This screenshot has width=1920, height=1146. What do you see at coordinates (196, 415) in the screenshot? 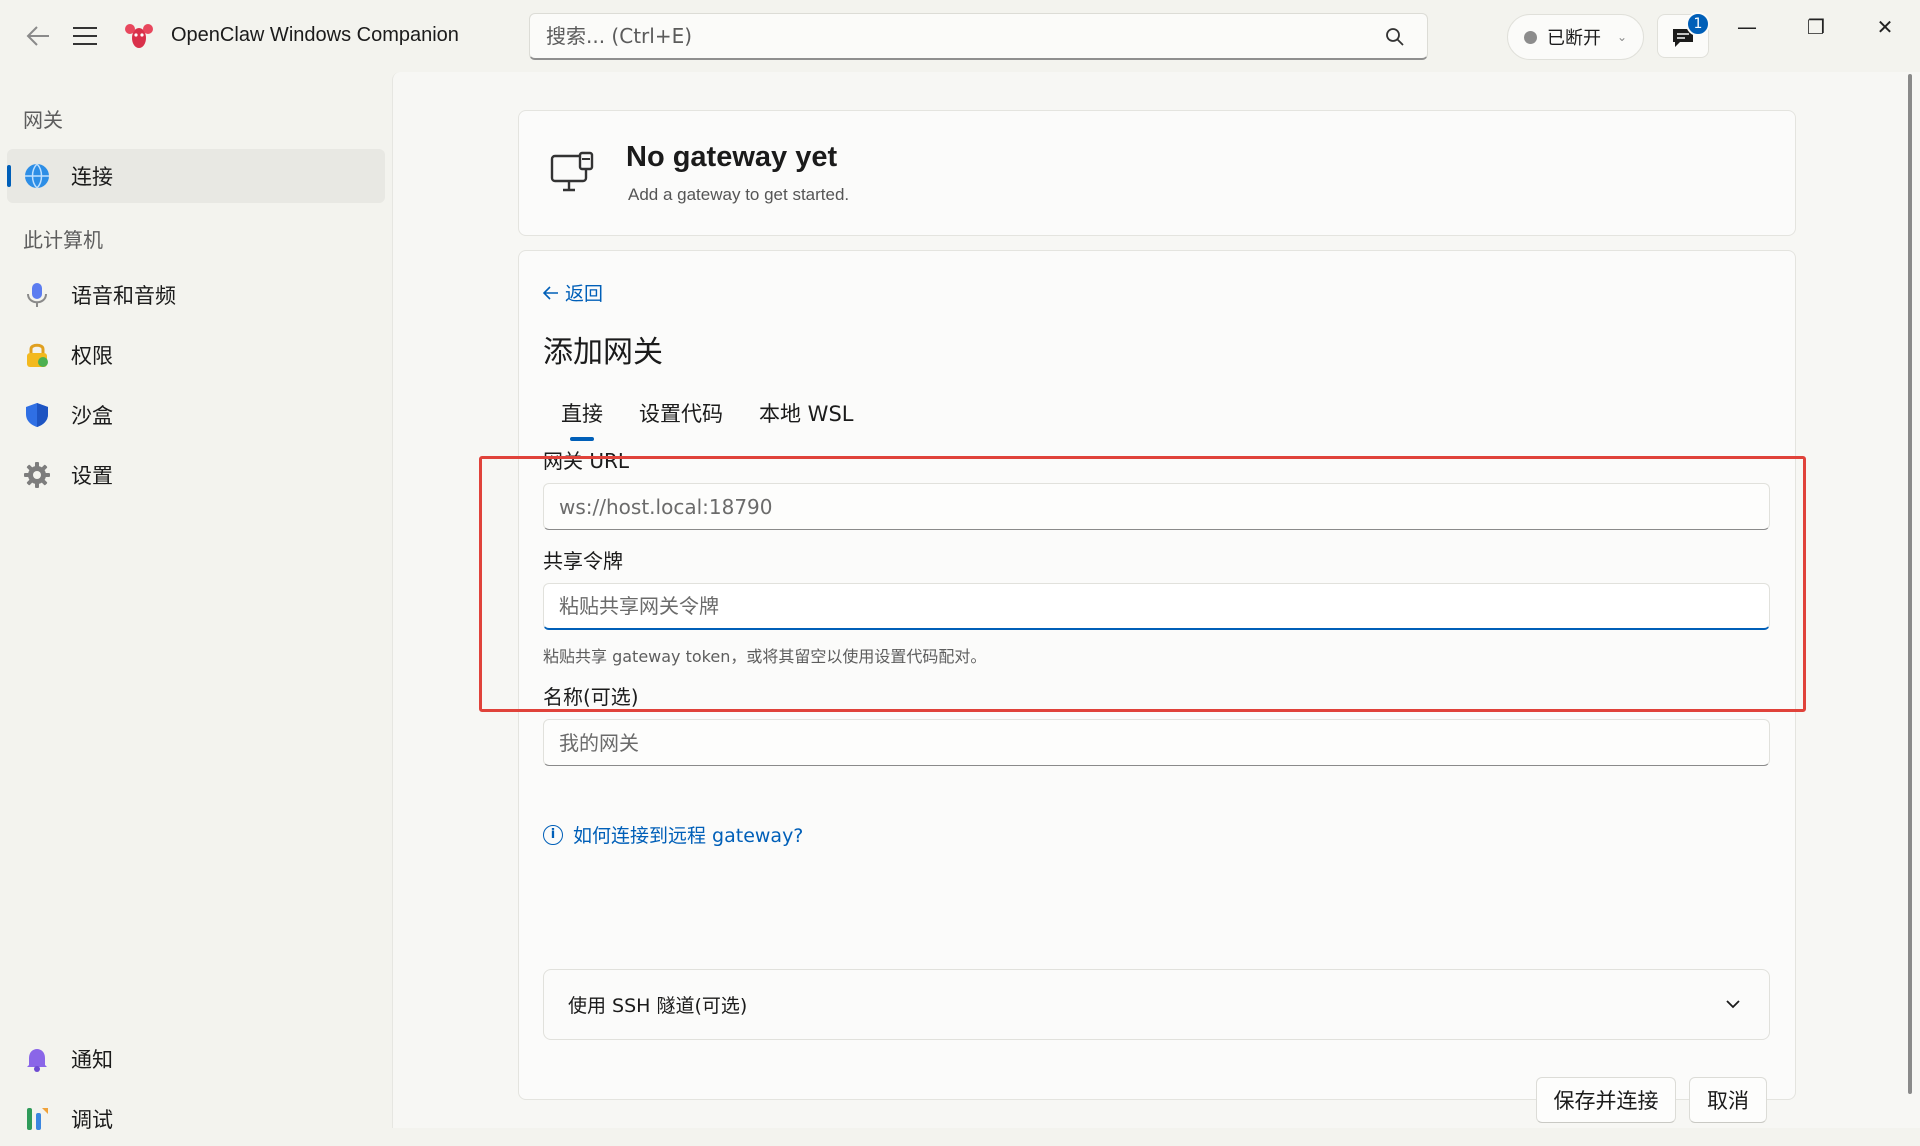
I see `sidebar-item-sandbox: 沙盒` at bounding box center [196, 415].